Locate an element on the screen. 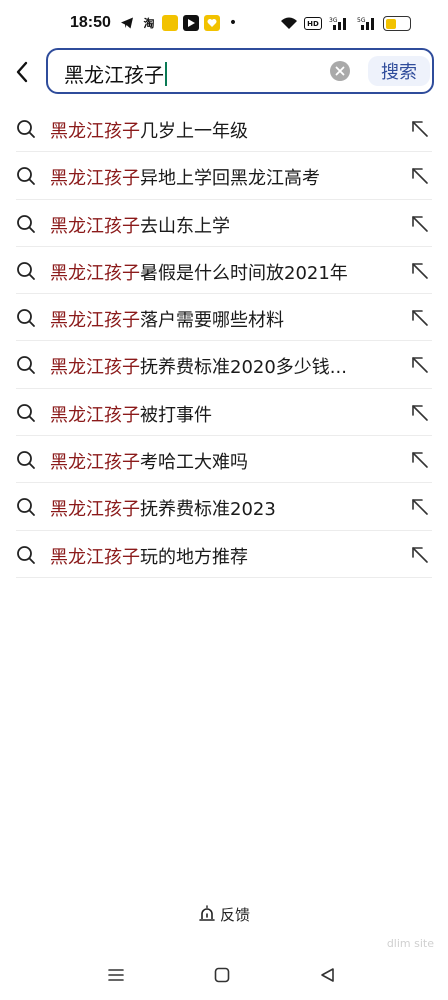 This screenshot has height=1000, width=448. suggestion-item: 黑龙江孩子落户需要哪些材料 is located at coordinates (224, 318).